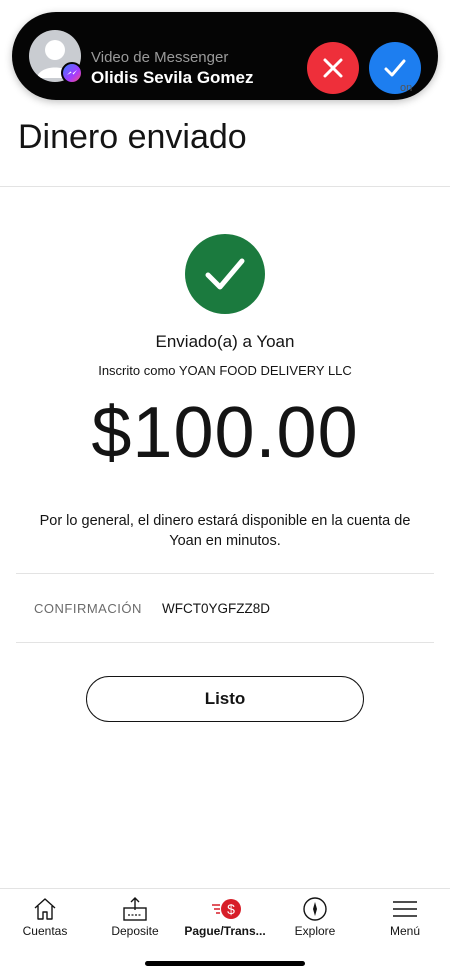 The image size is (450, 975). Describe the element at coordinates (226, 909) in the screenshot. I see `pay-transfer-icon: $` at that location.